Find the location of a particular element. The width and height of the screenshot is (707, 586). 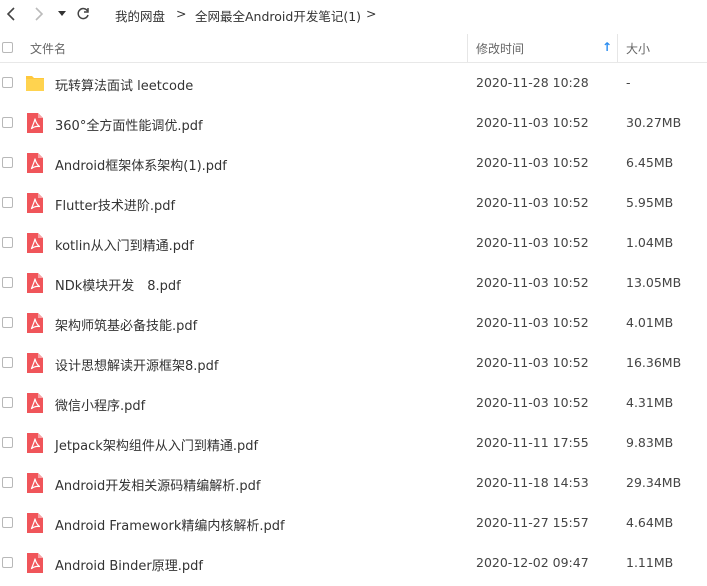

file-row: 玩转算法面试 leetcode 2020-11-28 10:28 - is located at coordinates (353, 83).